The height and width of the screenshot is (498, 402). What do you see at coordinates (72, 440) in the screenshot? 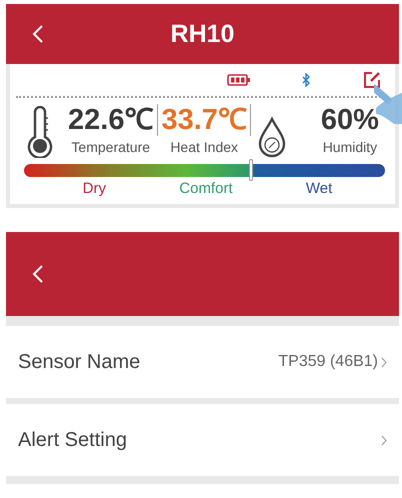
I see `row-label: Alert Setting` at bounding box center [72, 440].